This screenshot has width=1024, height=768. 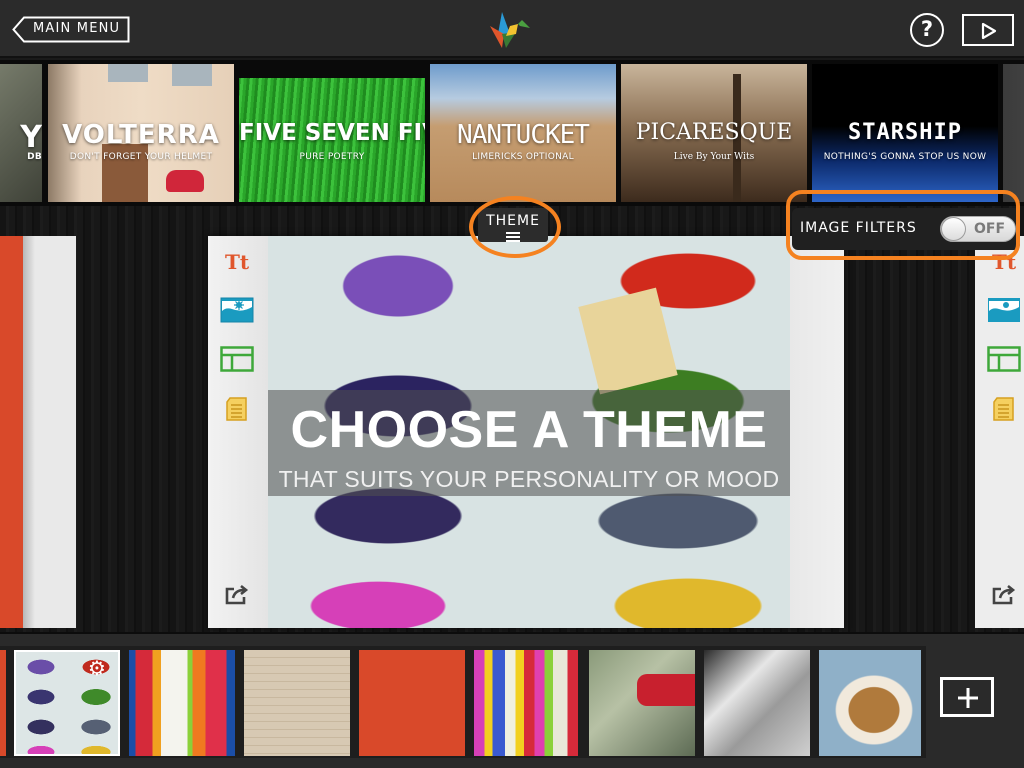 I want to click on scooter, so click(x=185, y=181).